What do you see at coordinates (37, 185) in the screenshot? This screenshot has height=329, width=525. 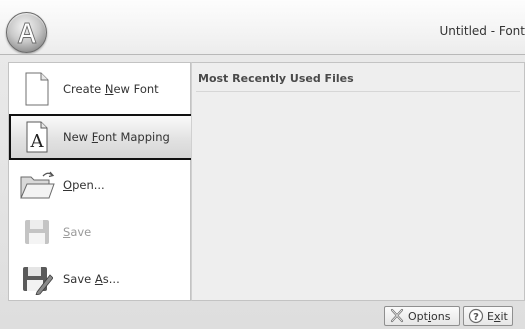 I see `open-folder-icon` at bounding box center [37, 185].